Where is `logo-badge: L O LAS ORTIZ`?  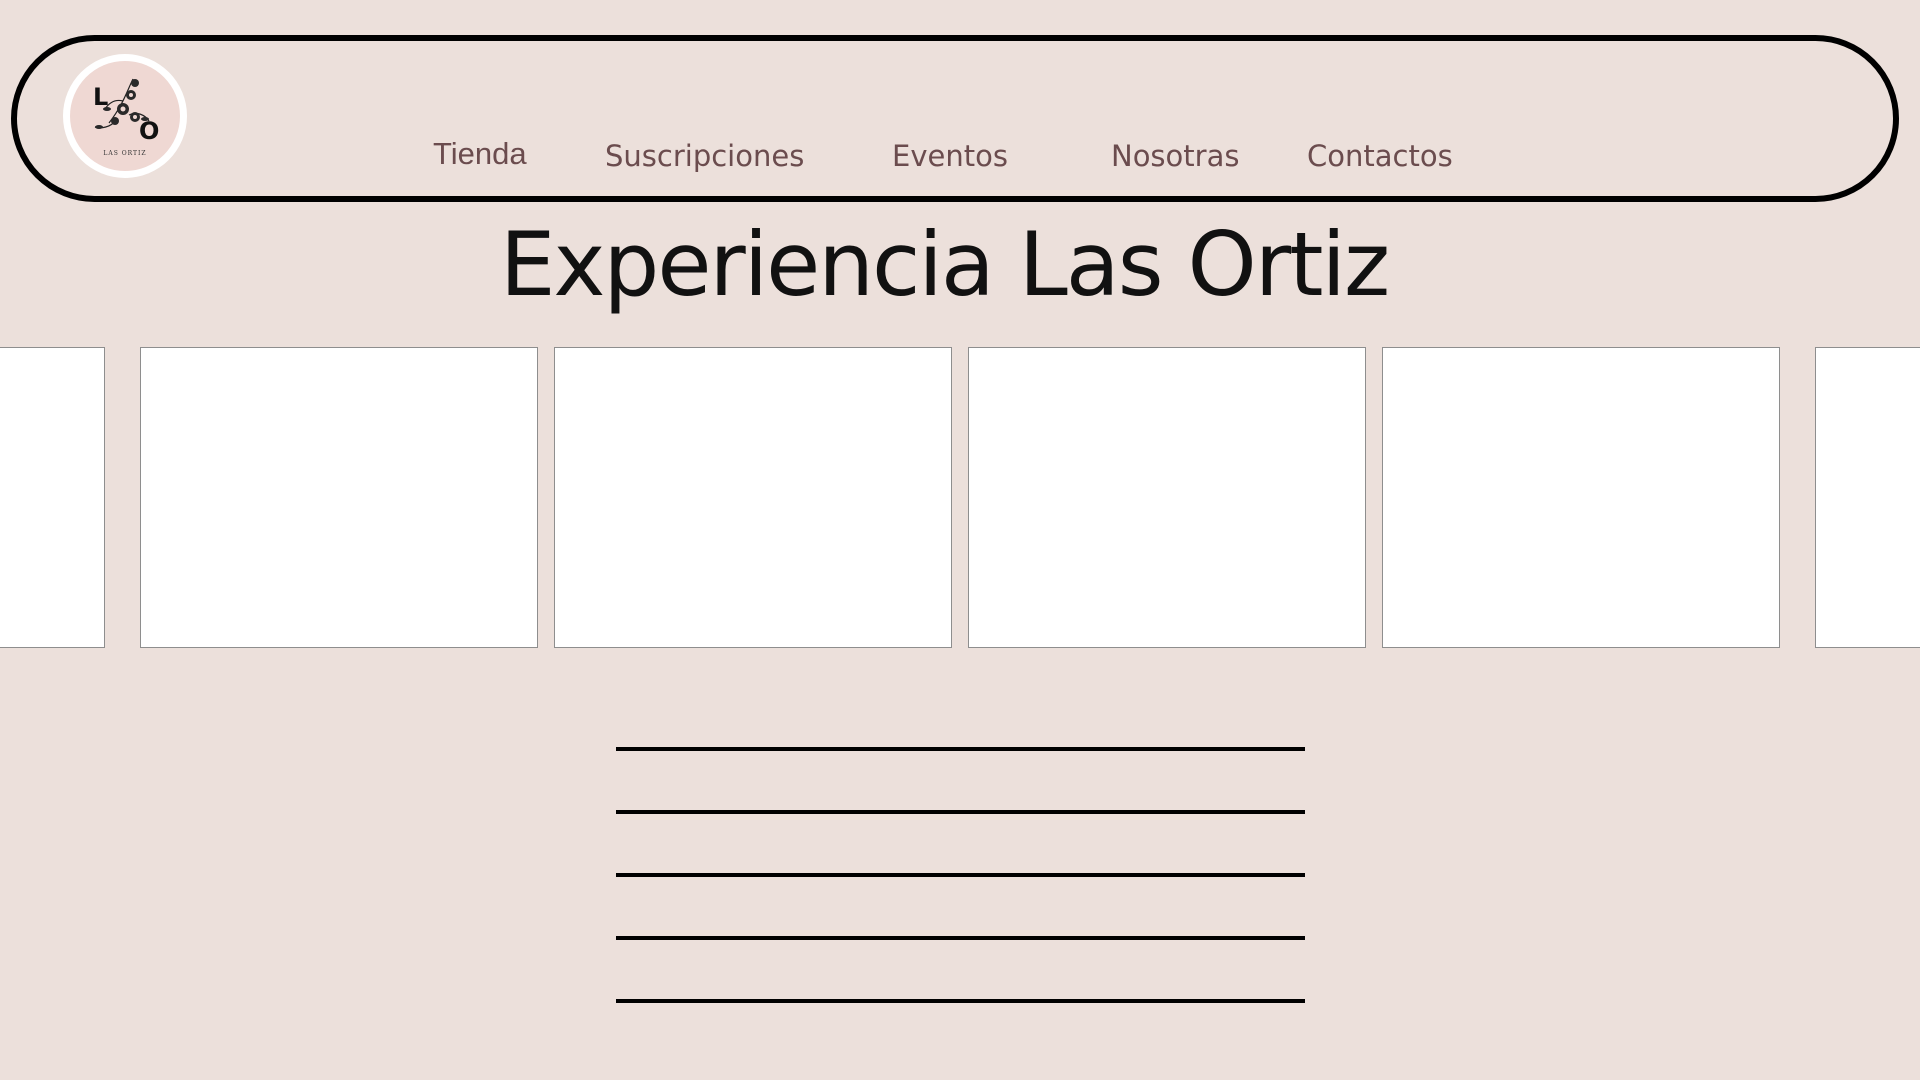
logo-badge: L O LAS ORTIZ is located at coordinates (125, 116).